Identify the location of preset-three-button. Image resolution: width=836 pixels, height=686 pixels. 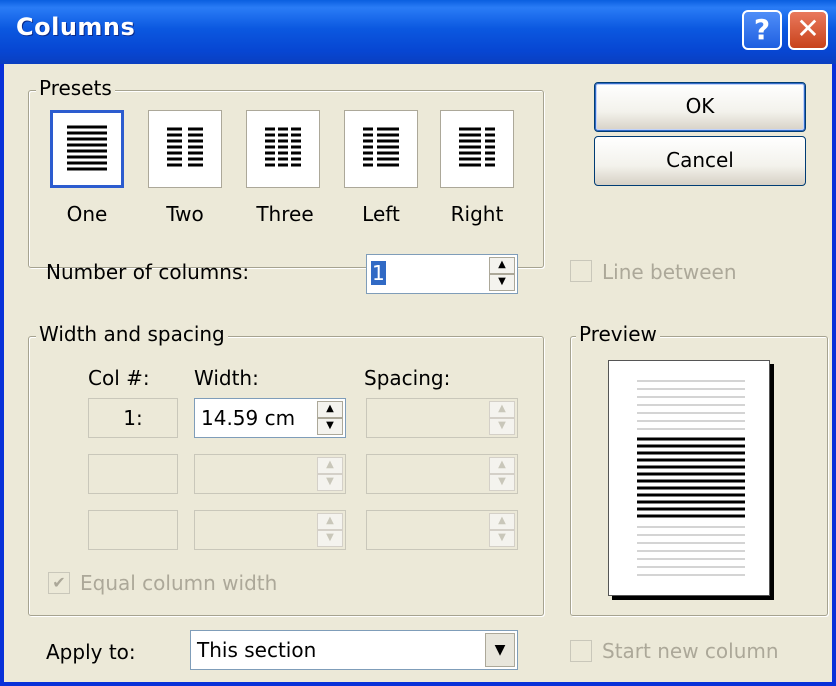
(283, 149).